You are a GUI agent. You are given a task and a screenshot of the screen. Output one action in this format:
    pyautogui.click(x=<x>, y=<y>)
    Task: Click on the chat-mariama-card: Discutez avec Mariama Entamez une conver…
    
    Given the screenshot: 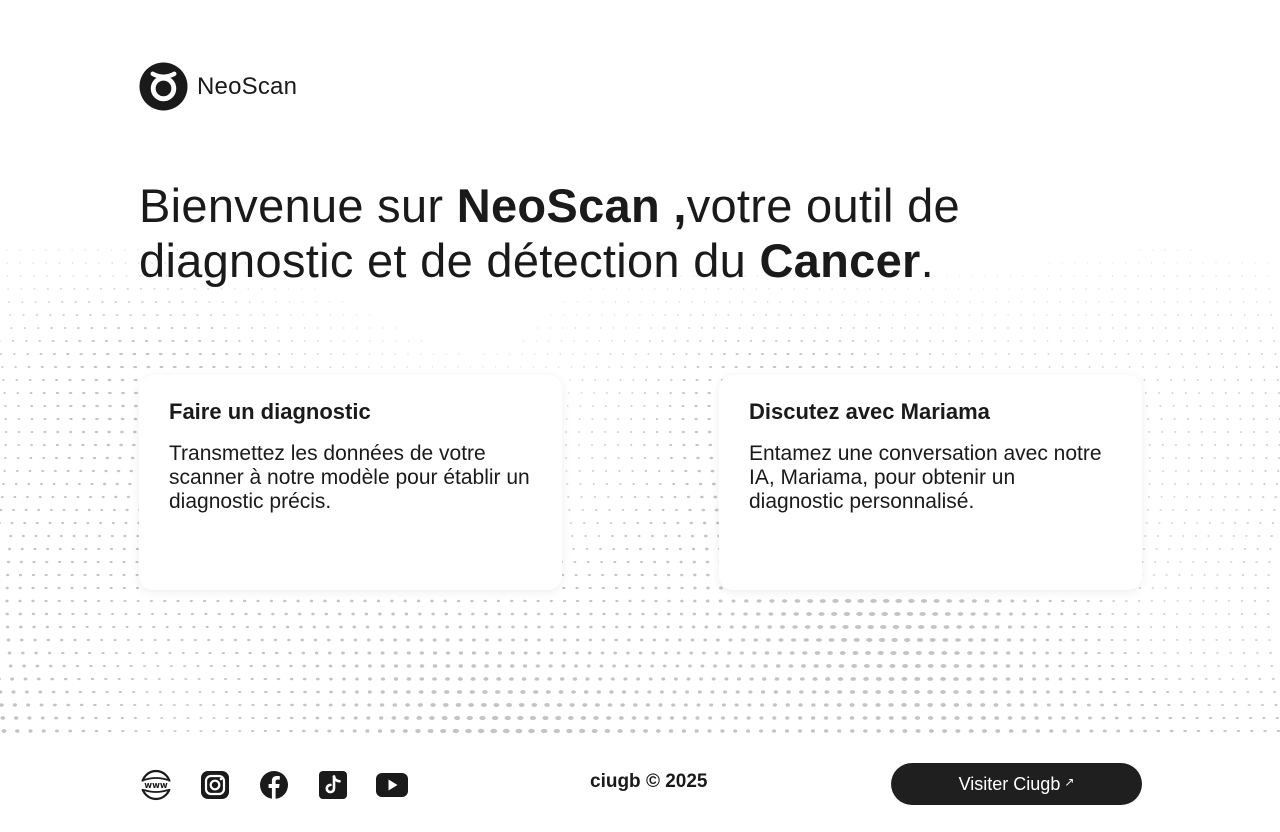 What is the action you would take?
    pyautogui.click(x=930, y=482)
    